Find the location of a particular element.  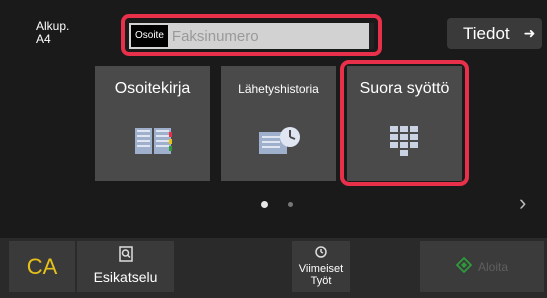

preview-label: Esikatselu is located at coordinates (125, 277).